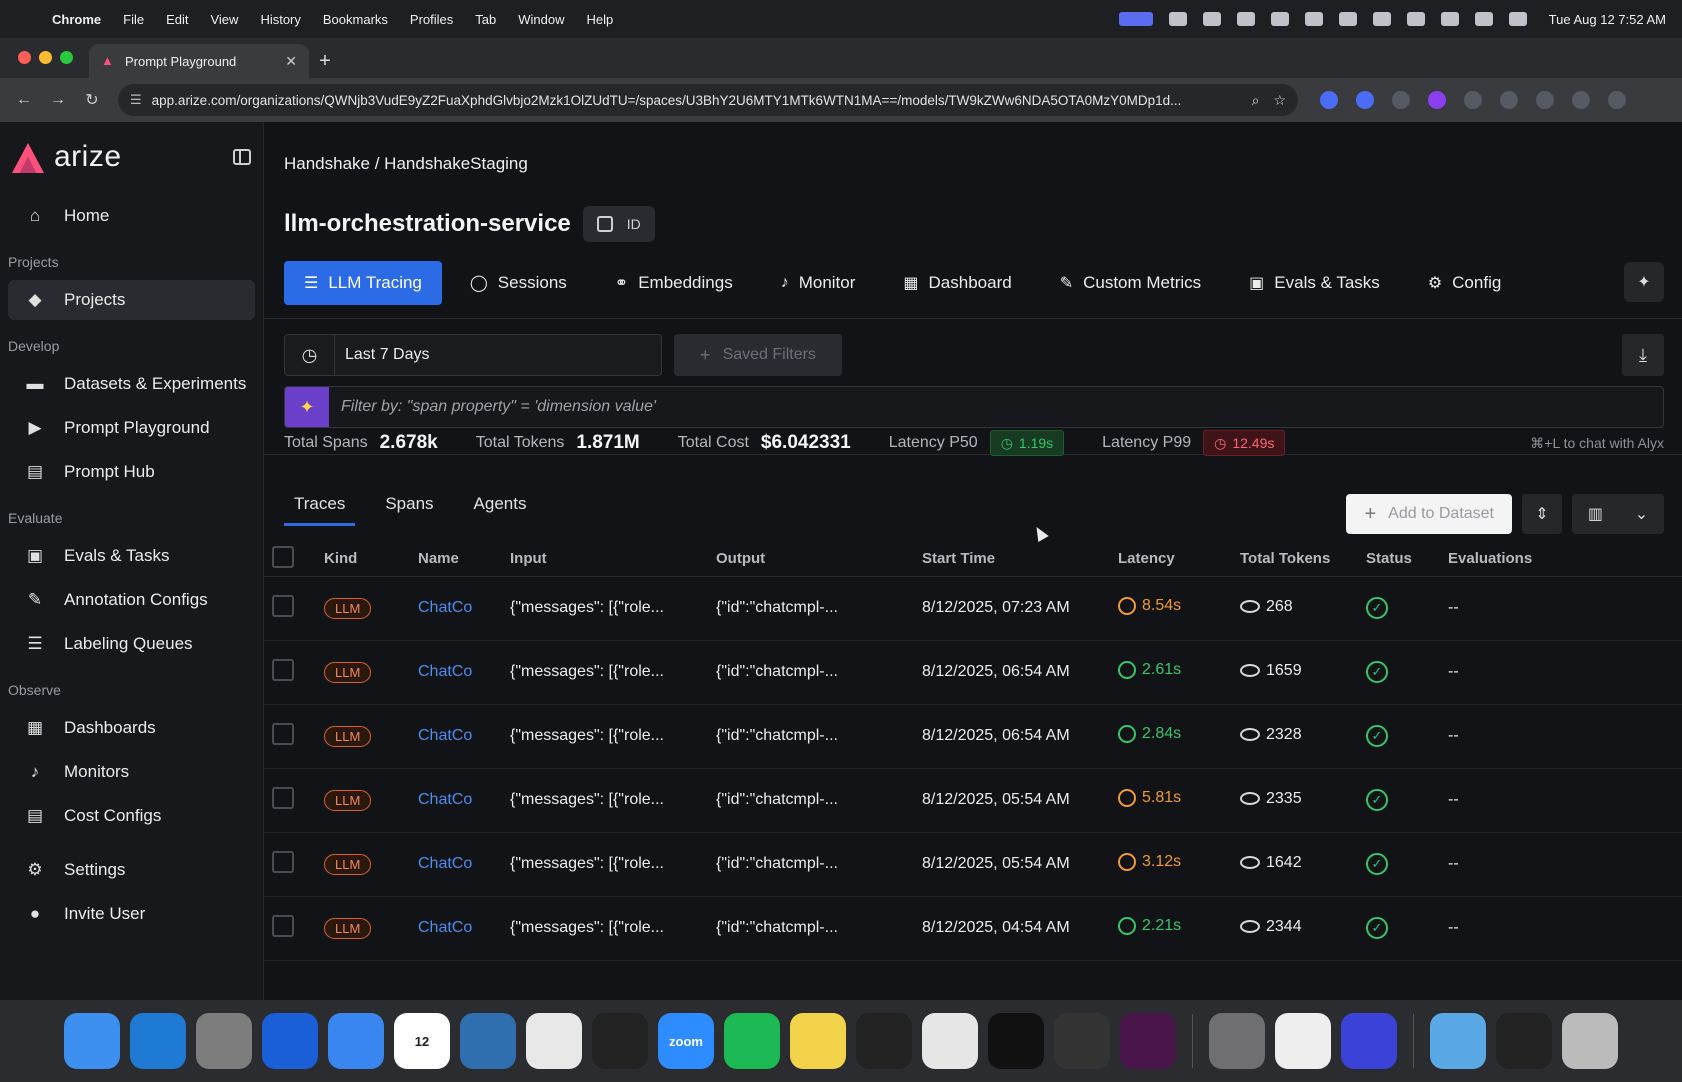 This screenshot has width=1682, height=1082. What do you see at coordinates (92, 1041) in the screenshot?
I see `finder-icon` at bounding box center [92, 1041].